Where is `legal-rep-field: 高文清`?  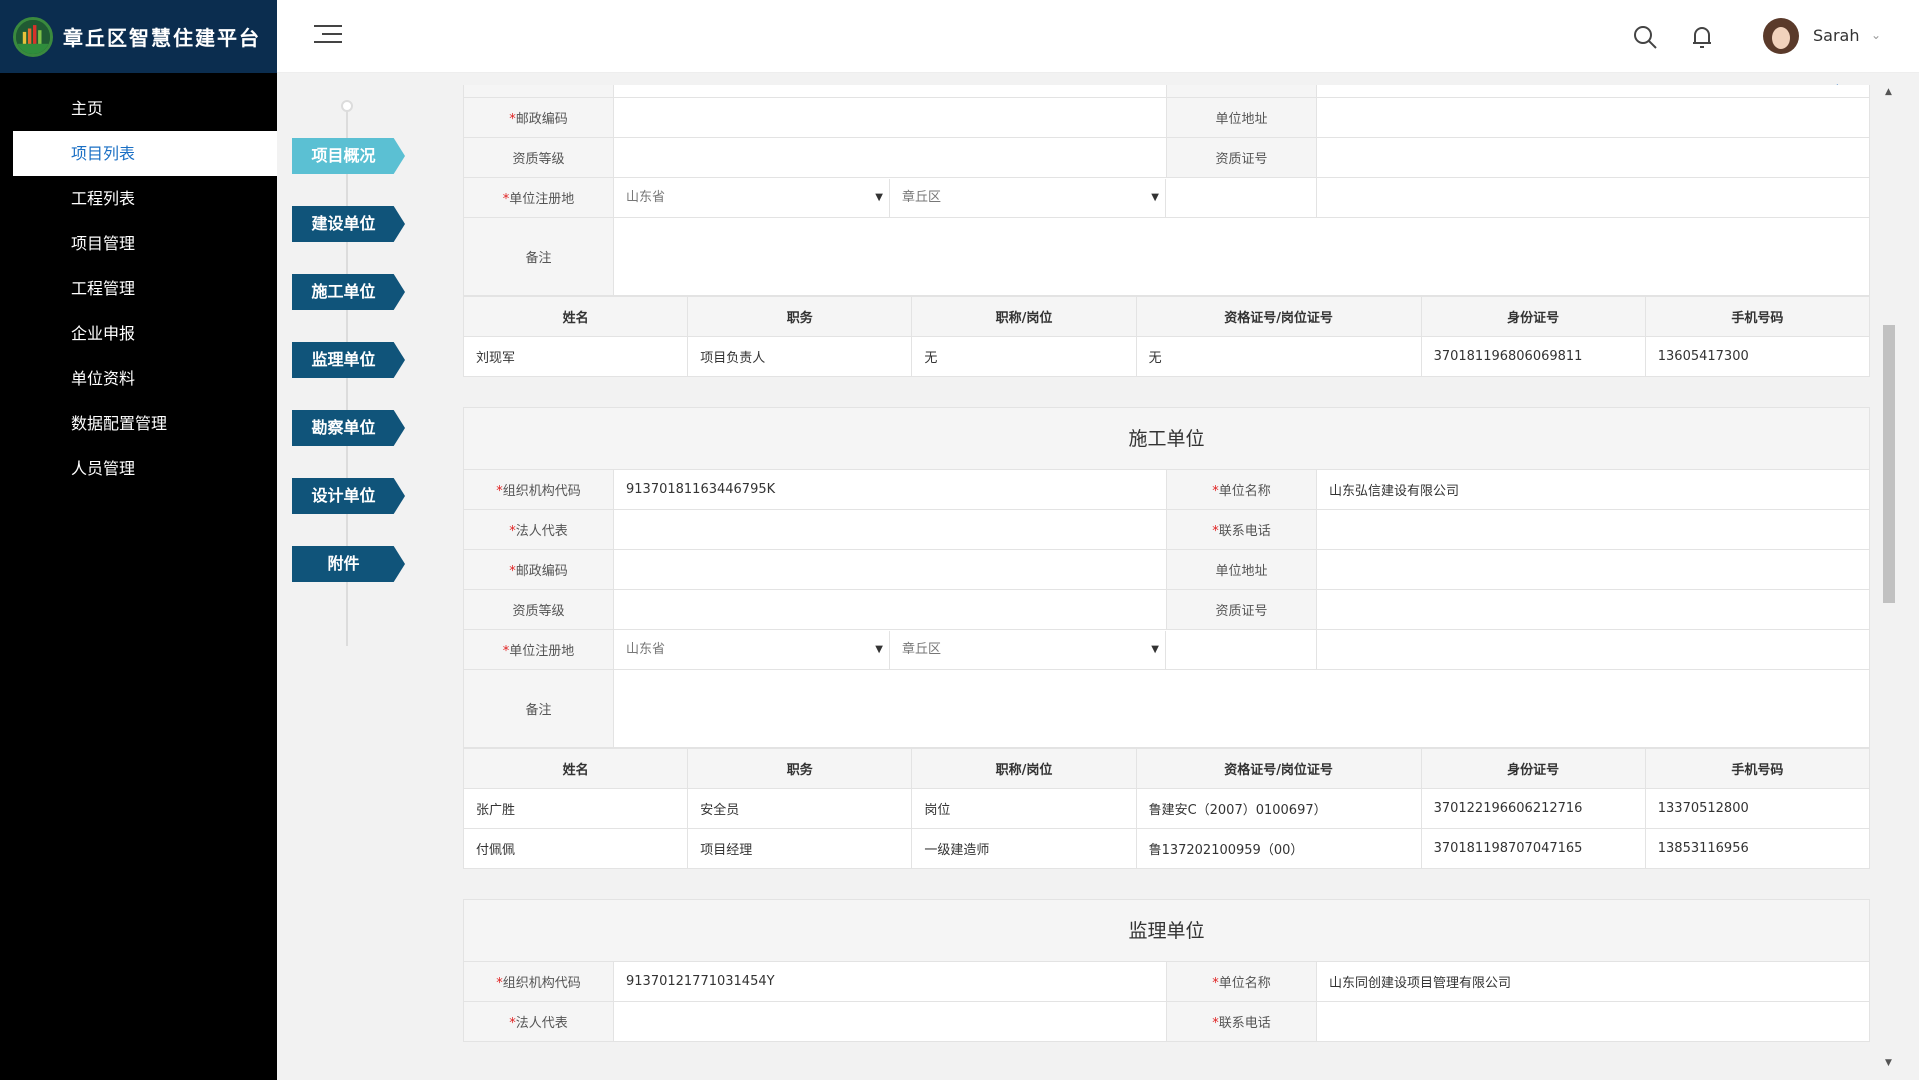 legal-rep-field: 高文清 is located at coordinates (890, 91).